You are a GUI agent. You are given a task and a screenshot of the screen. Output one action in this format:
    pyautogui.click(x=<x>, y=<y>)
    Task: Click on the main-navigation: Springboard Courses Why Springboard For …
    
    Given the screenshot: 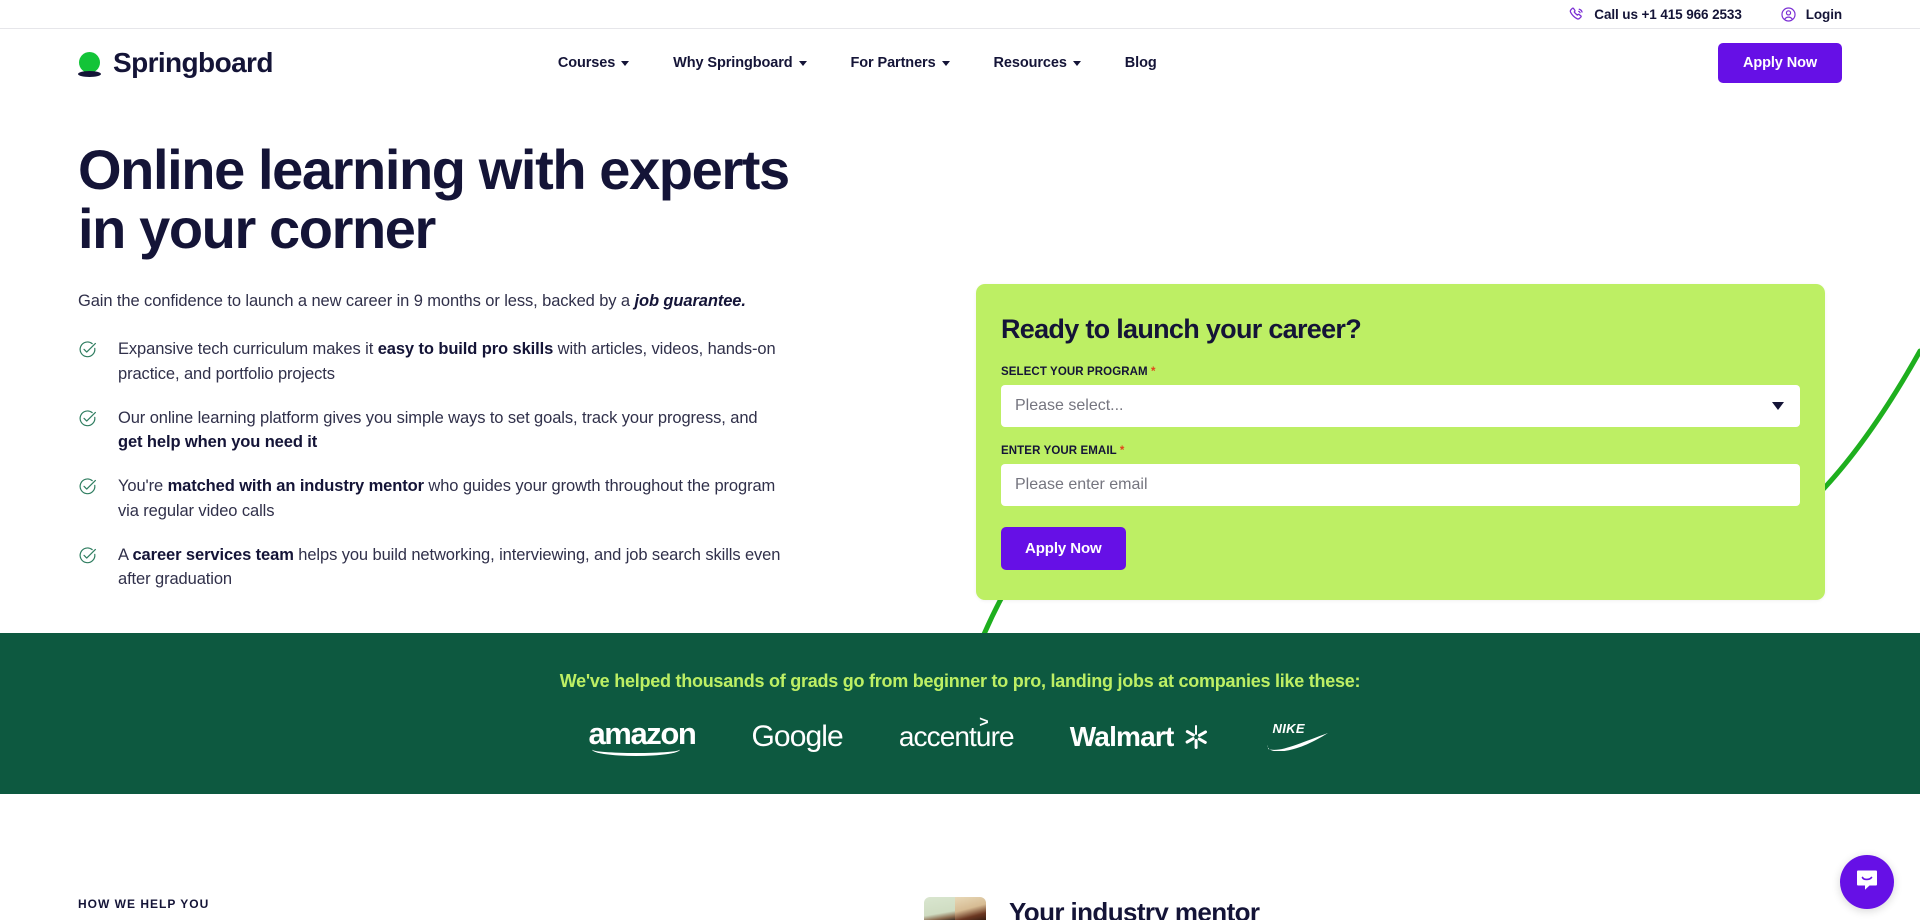 What is the action you would take?
    pyautogui.click(x=960, y=62)
    